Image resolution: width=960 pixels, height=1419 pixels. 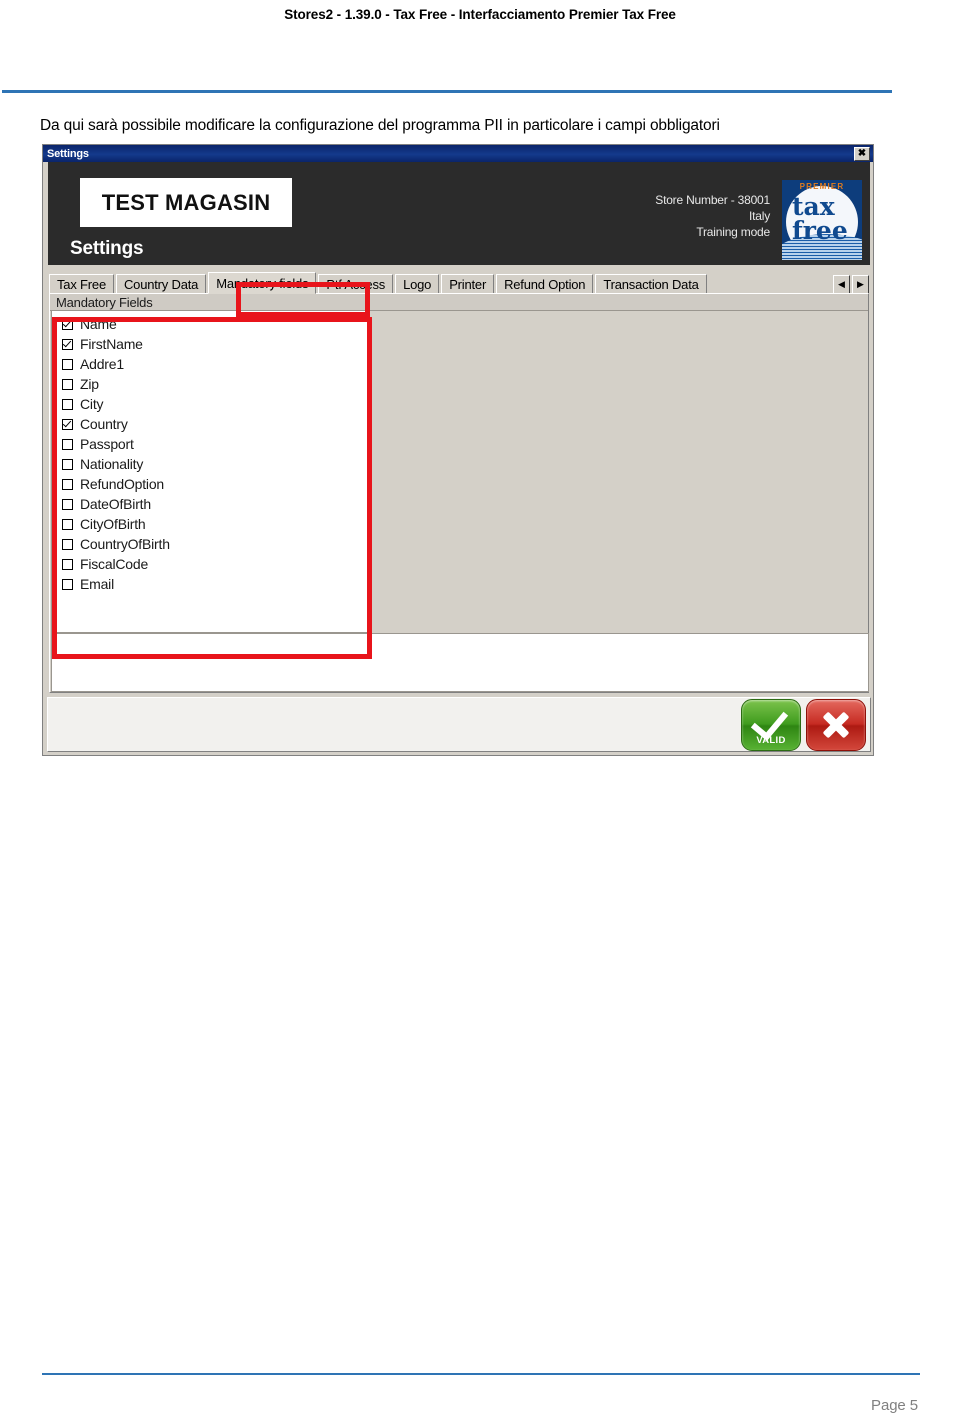 I want to click on tab-mandatory-fields: Mandatory fields, so click(x=262, y=283).